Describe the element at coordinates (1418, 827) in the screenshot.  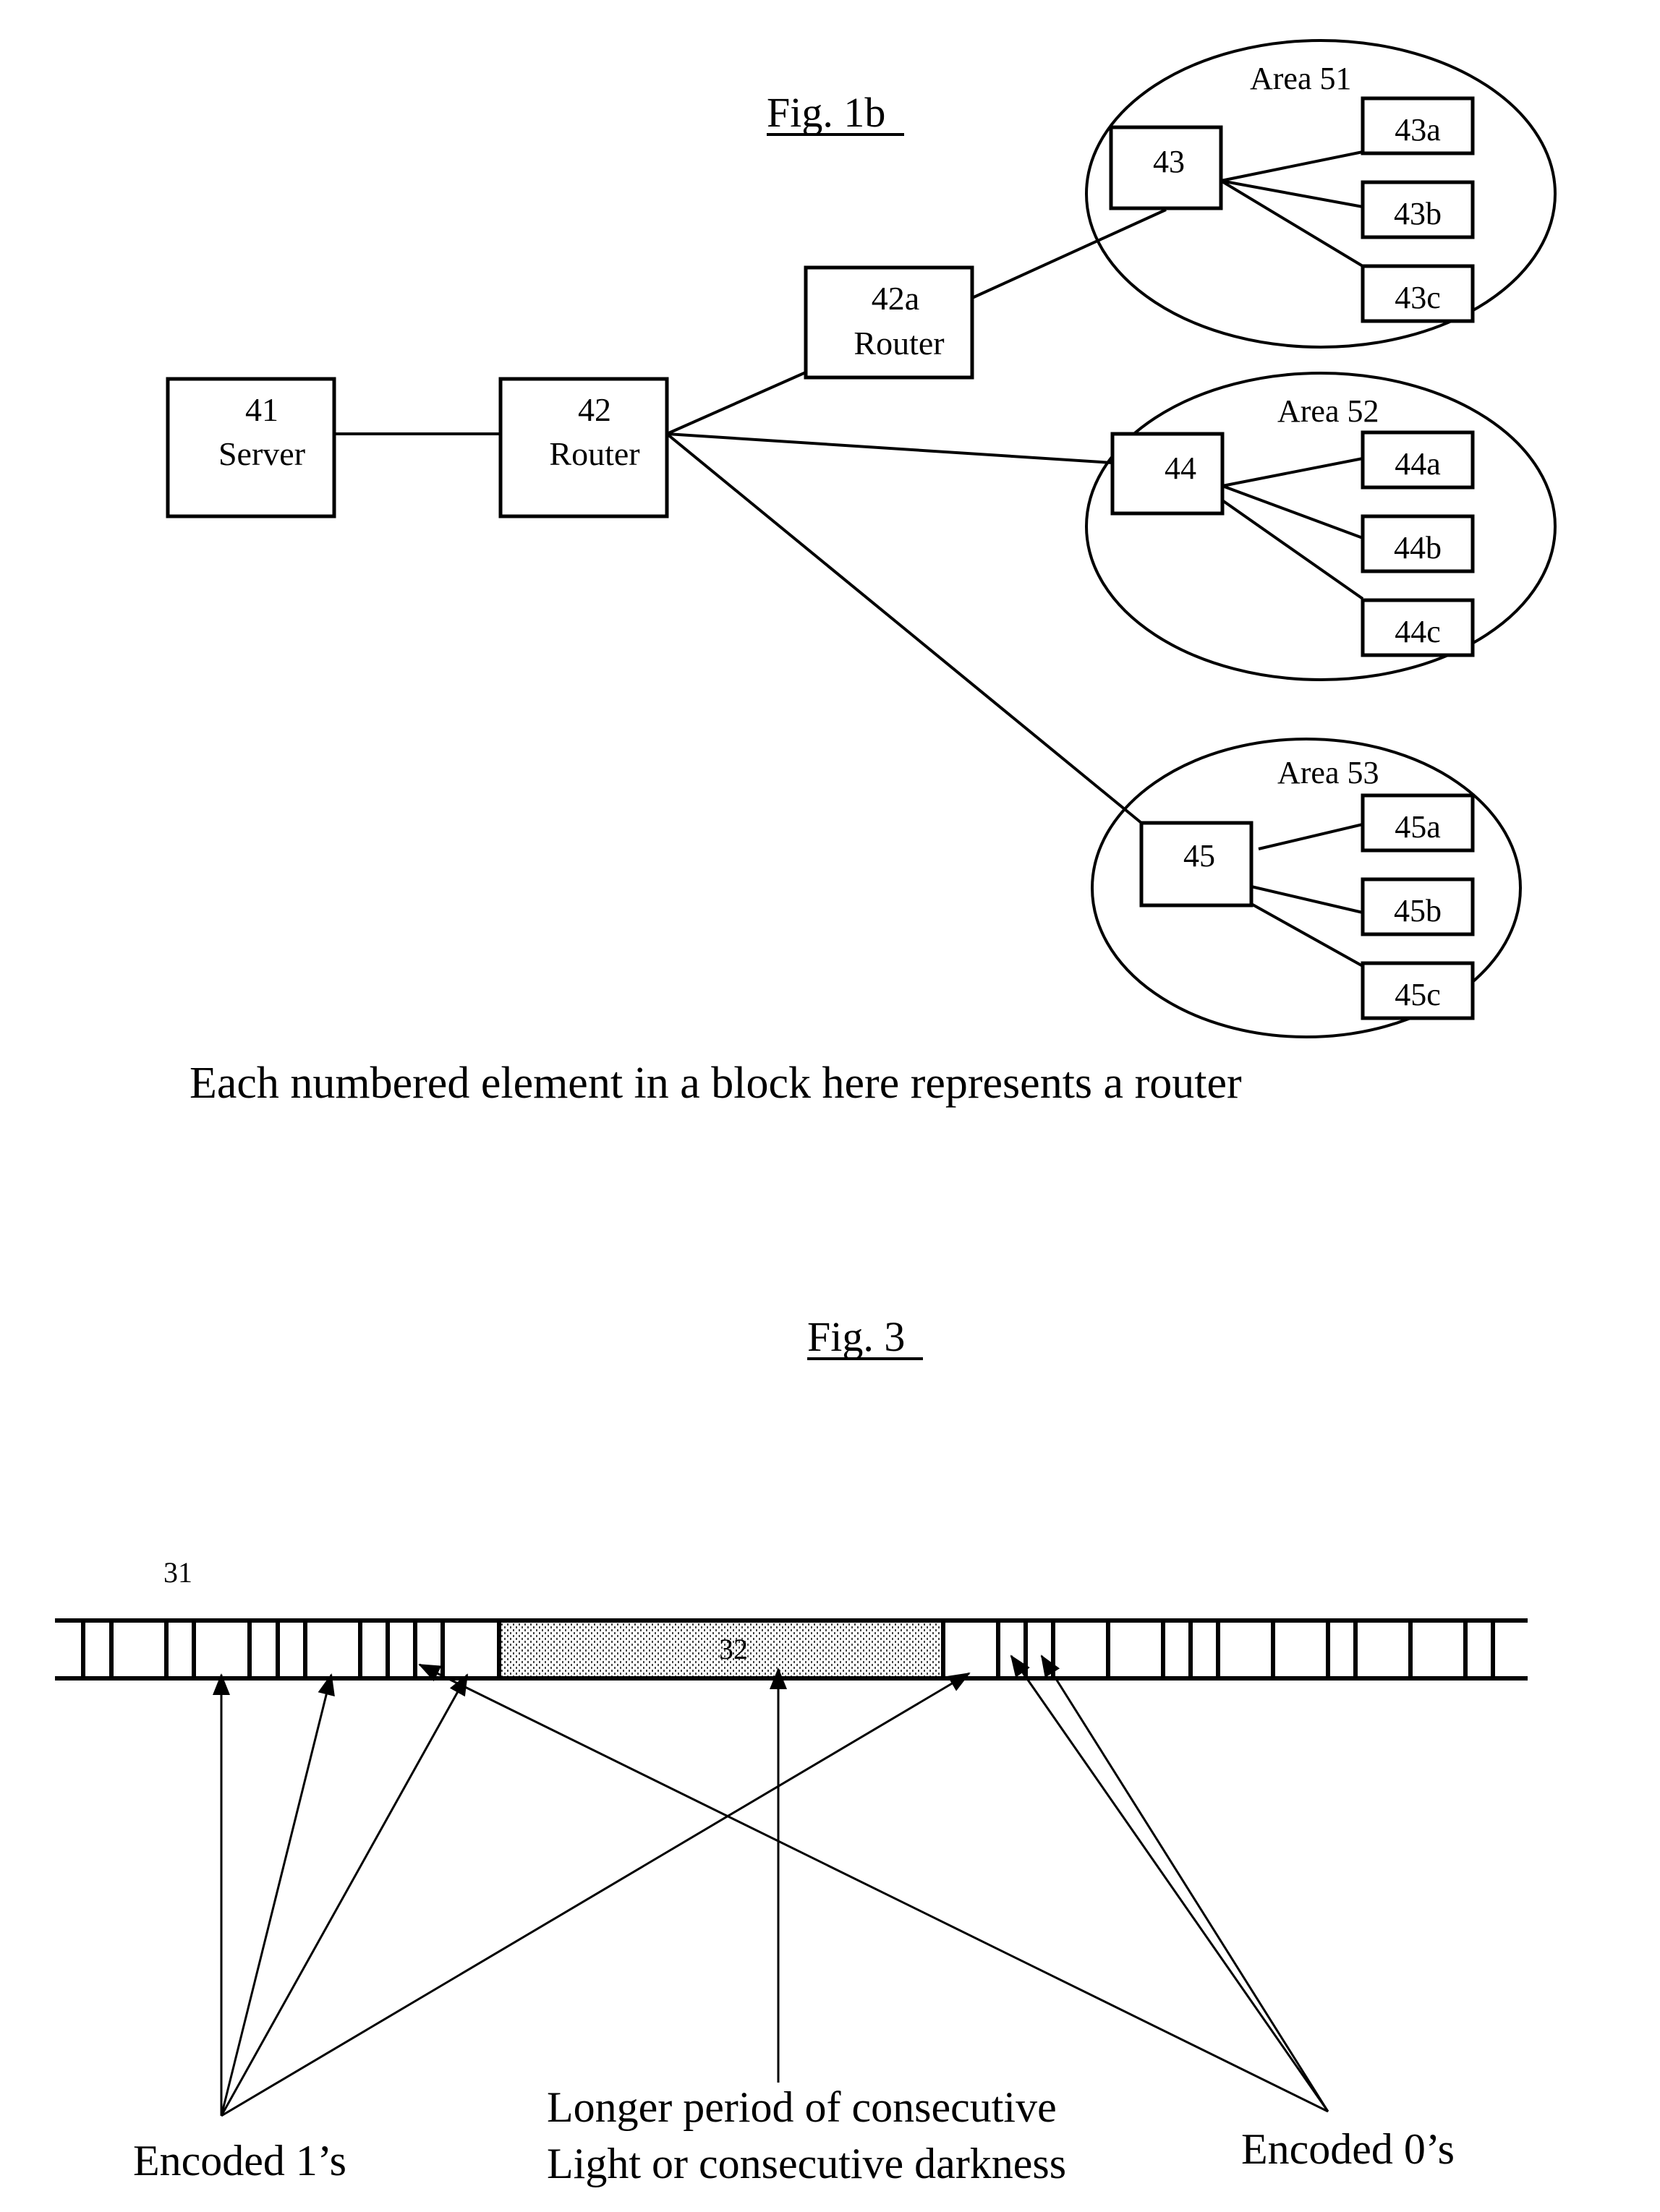
I see `node-id: 45a` at that location.